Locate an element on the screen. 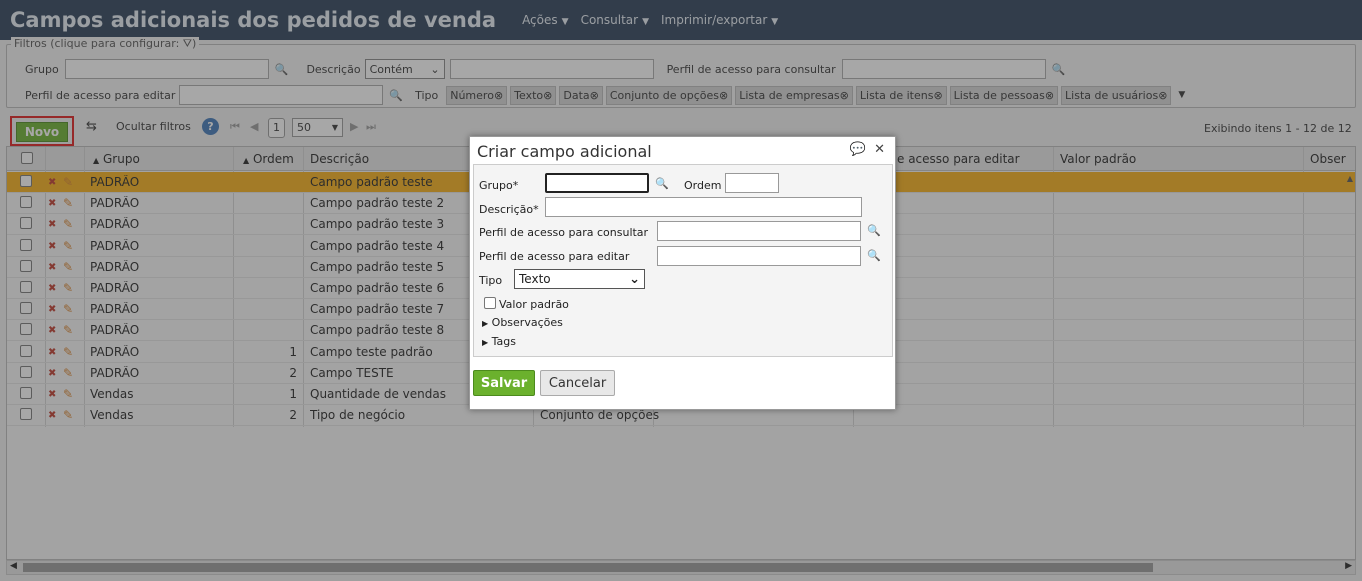 This screenshot has height=581, width=1362. valor-padrao-checkbox is located at coordinates (490, 303).